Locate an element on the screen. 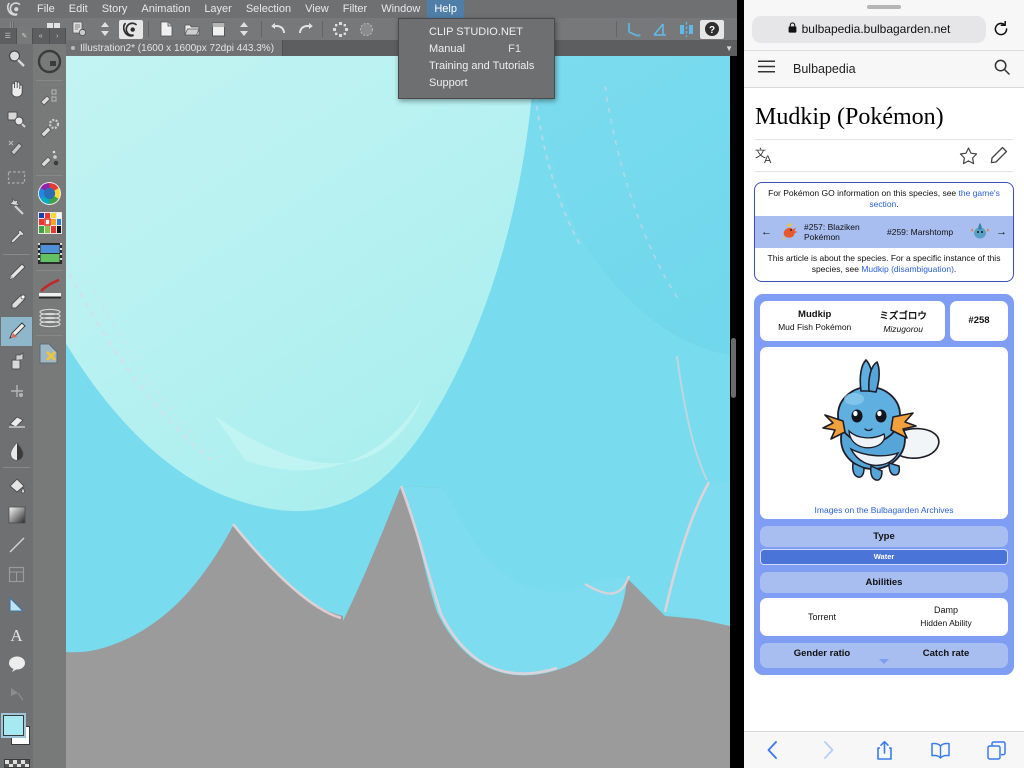 The image size is (1024, 768). open-file-icon is located at coordinates (192, 29).